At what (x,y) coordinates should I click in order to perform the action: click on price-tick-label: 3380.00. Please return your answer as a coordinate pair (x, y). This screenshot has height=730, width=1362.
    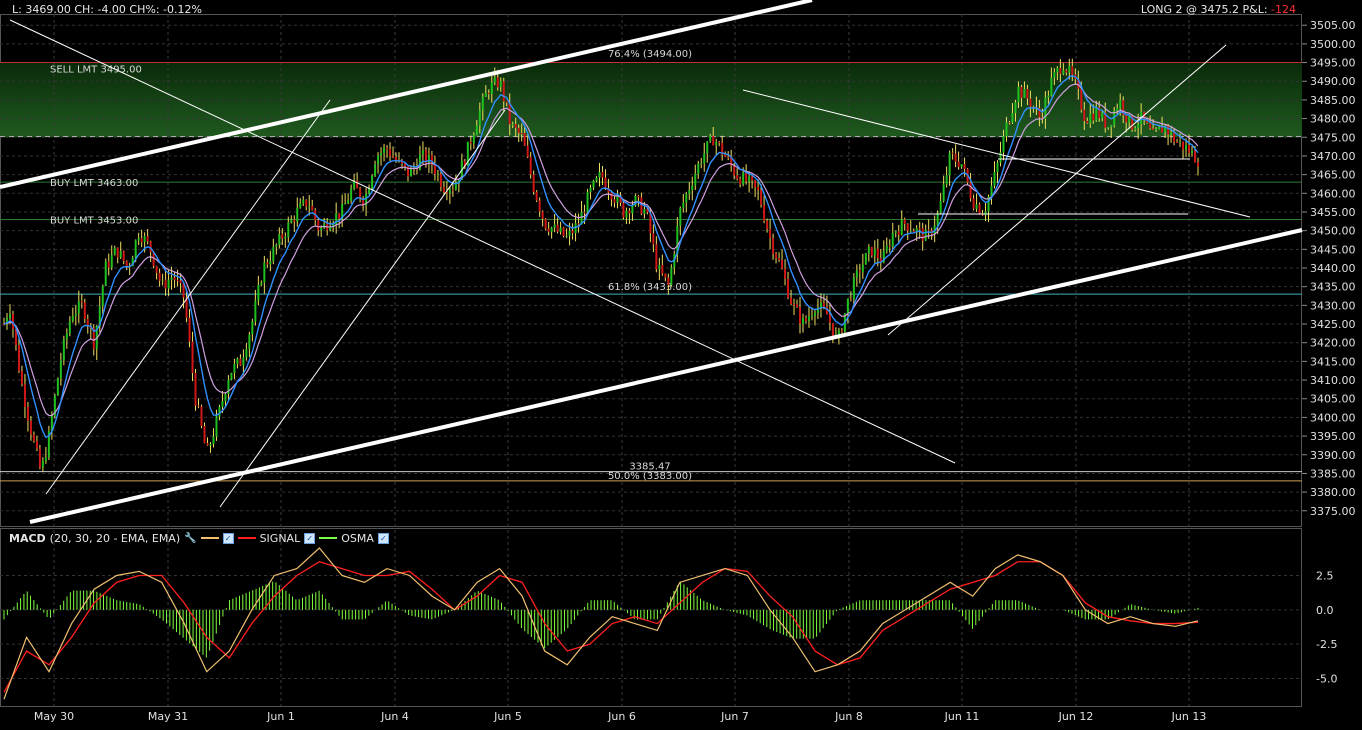
    Looking at the image, I should click on (1333, 492).